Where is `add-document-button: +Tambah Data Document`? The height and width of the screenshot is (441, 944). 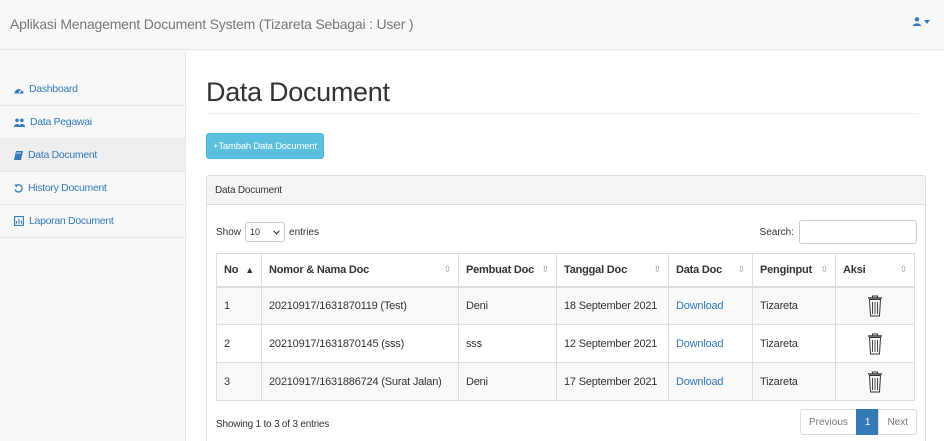
add-document-button: +Tambah Data Document is located at coordinates (265, 146).